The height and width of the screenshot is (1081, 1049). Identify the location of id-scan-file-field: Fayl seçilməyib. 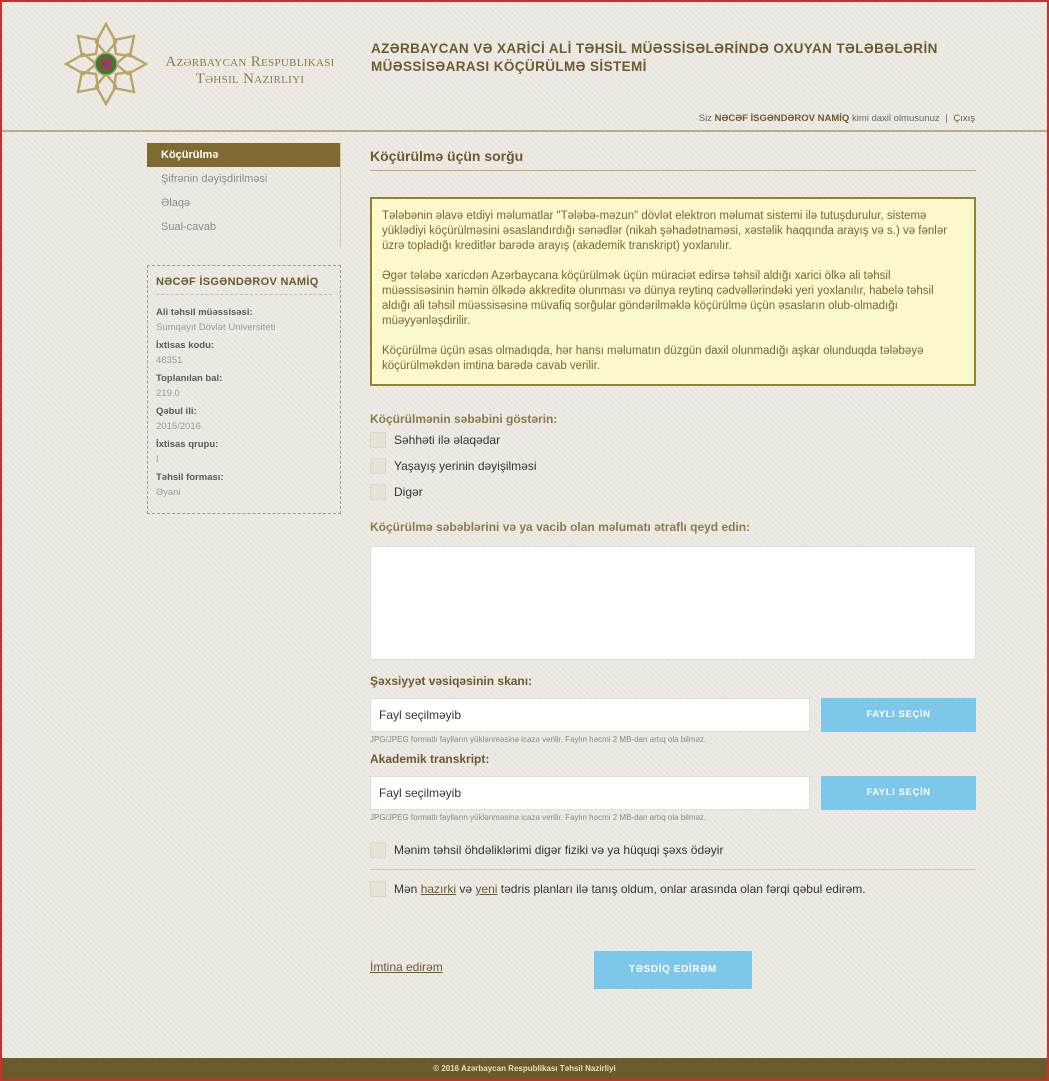
(590, 715).